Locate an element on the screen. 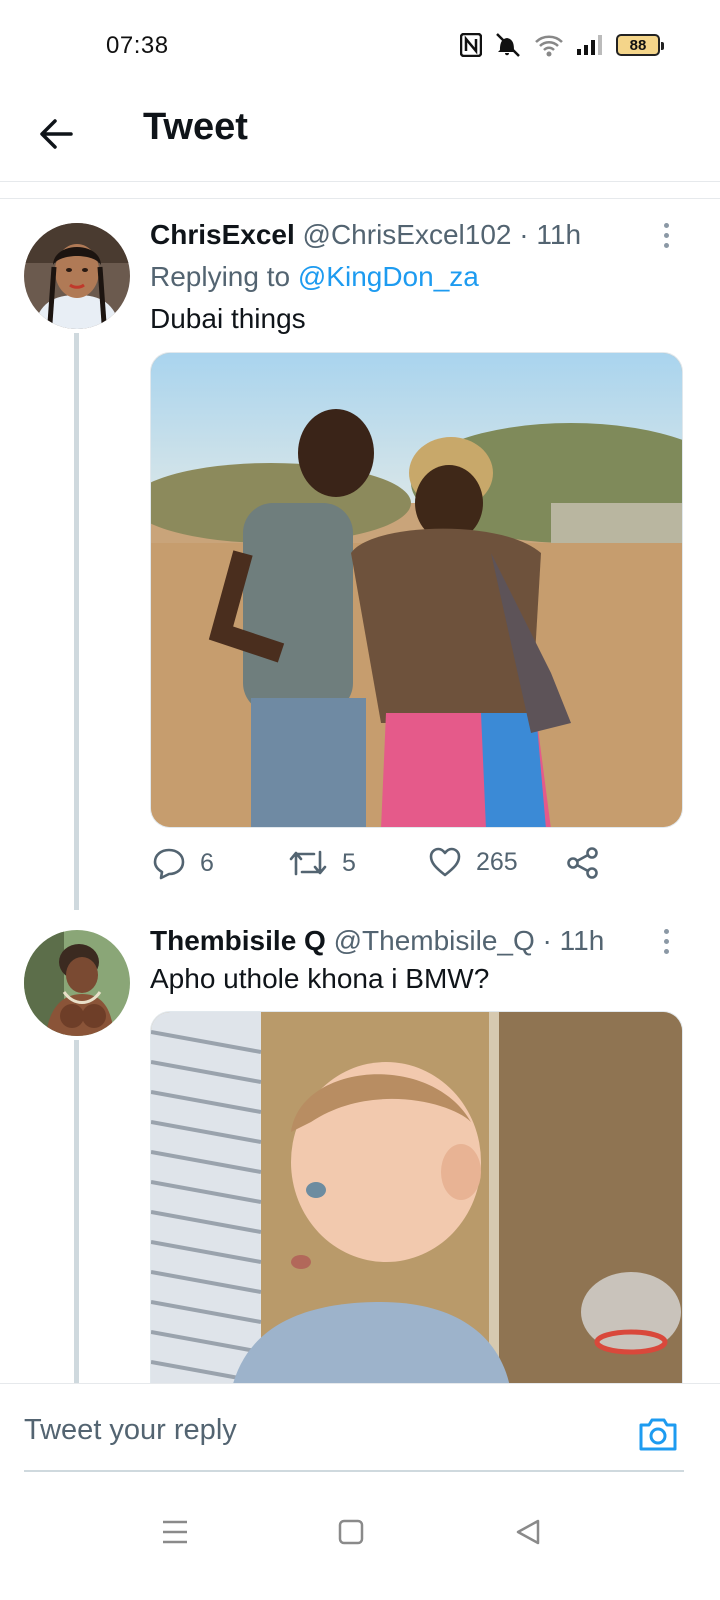 This screenshot has width=720, height=1600. battery-level: 88 is located at coordinates (638, 45).